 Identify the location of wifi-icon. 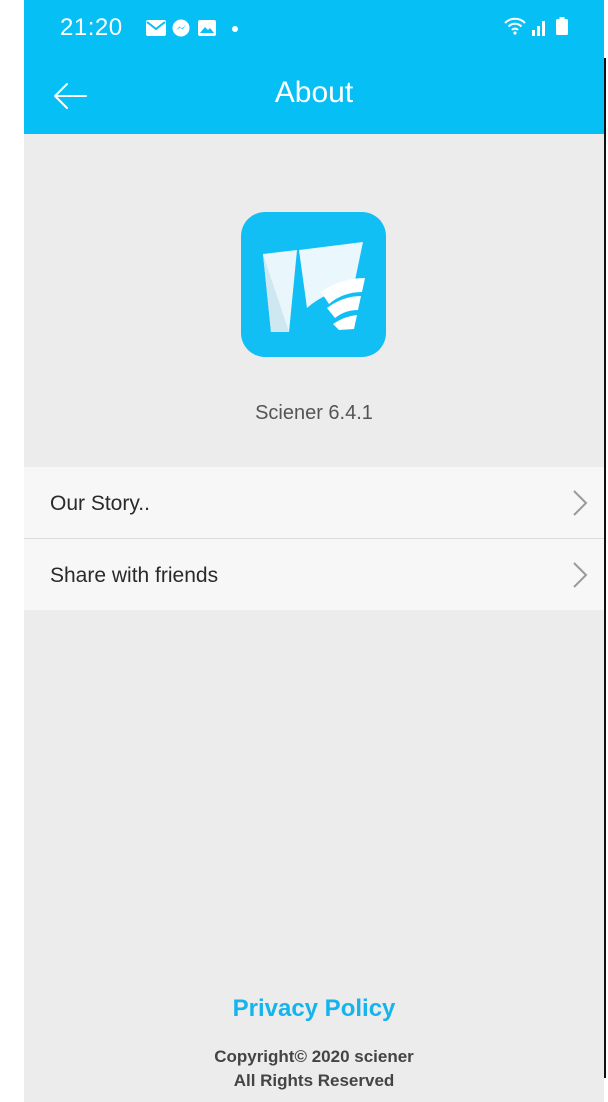
(515, 26).